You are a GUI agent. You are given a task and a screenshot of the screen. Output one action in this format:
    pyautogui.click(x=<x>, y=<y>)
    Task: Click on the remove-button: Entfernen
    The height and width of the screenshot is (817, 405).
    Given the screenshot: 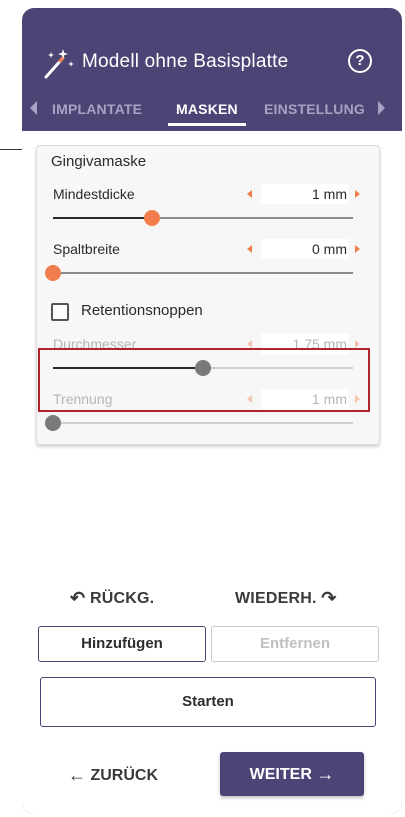 What is the action you would take?
    pyautogui.click(x=295, y=644)
    